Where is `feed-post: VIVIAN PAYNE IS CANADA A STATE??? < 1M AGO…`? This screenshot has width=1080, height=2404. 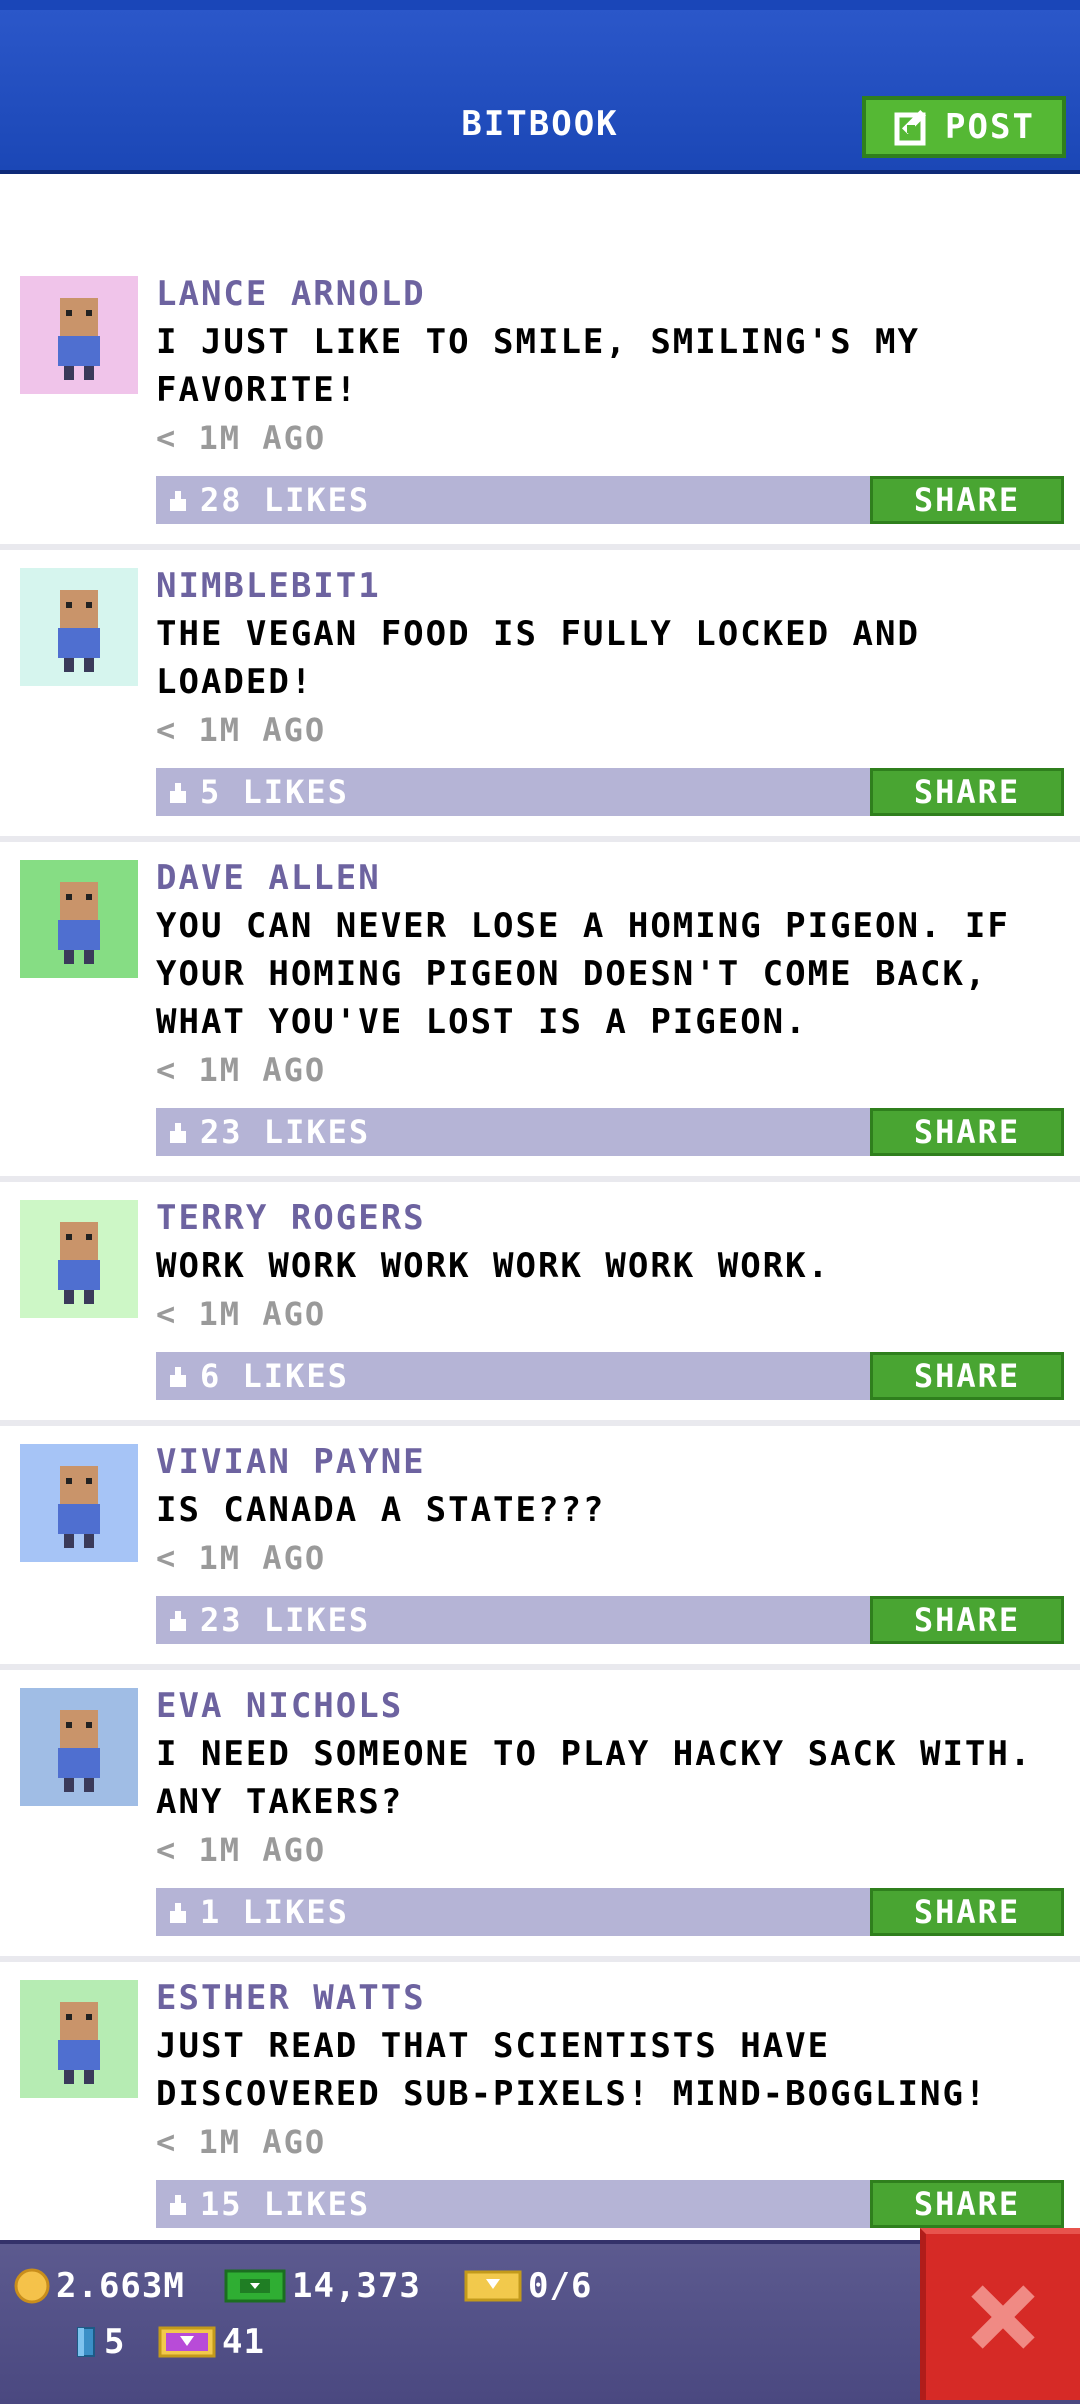 feed-post: VIVIAN PAYNE IS CANADA A STATE??? < 1M AGO… is located at coordinates (540, 1548).